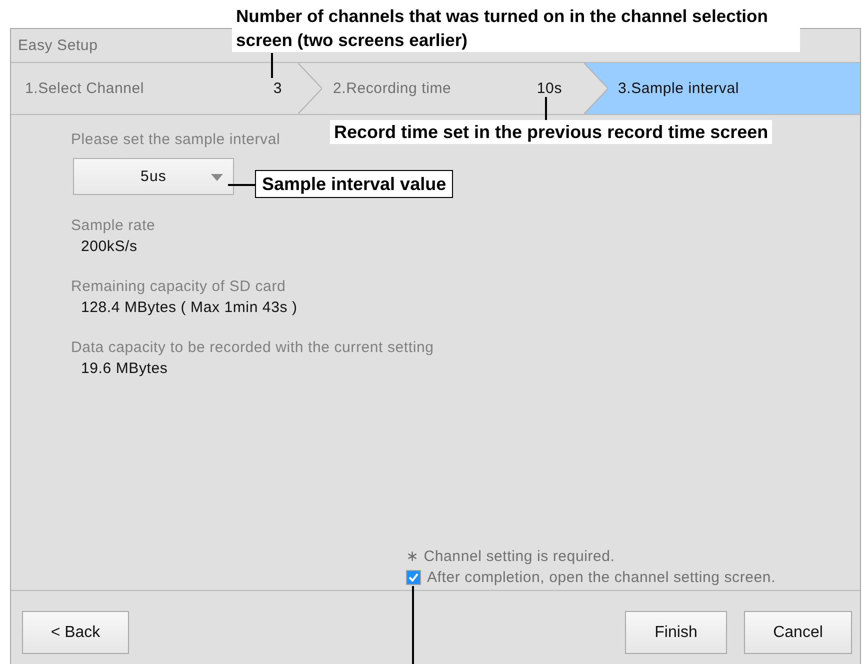 This screenshot has height=664, width=863. I want to click on info-value: 200kS/s, so click(109, 247).